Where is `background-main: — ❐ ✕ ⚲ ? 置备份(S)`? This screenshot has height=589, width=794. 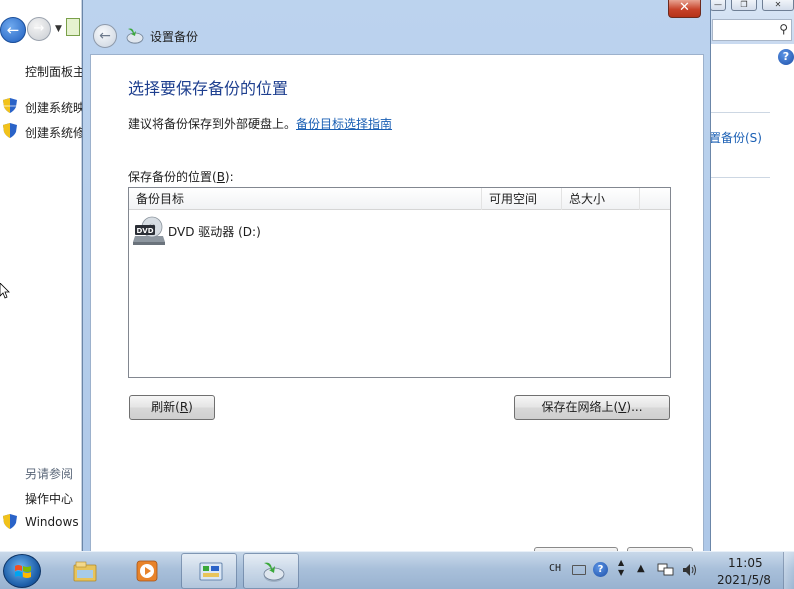 background-main: — ❐ ✕ ⚲ ? 置备份(S) is located at coordinates (751, 275).